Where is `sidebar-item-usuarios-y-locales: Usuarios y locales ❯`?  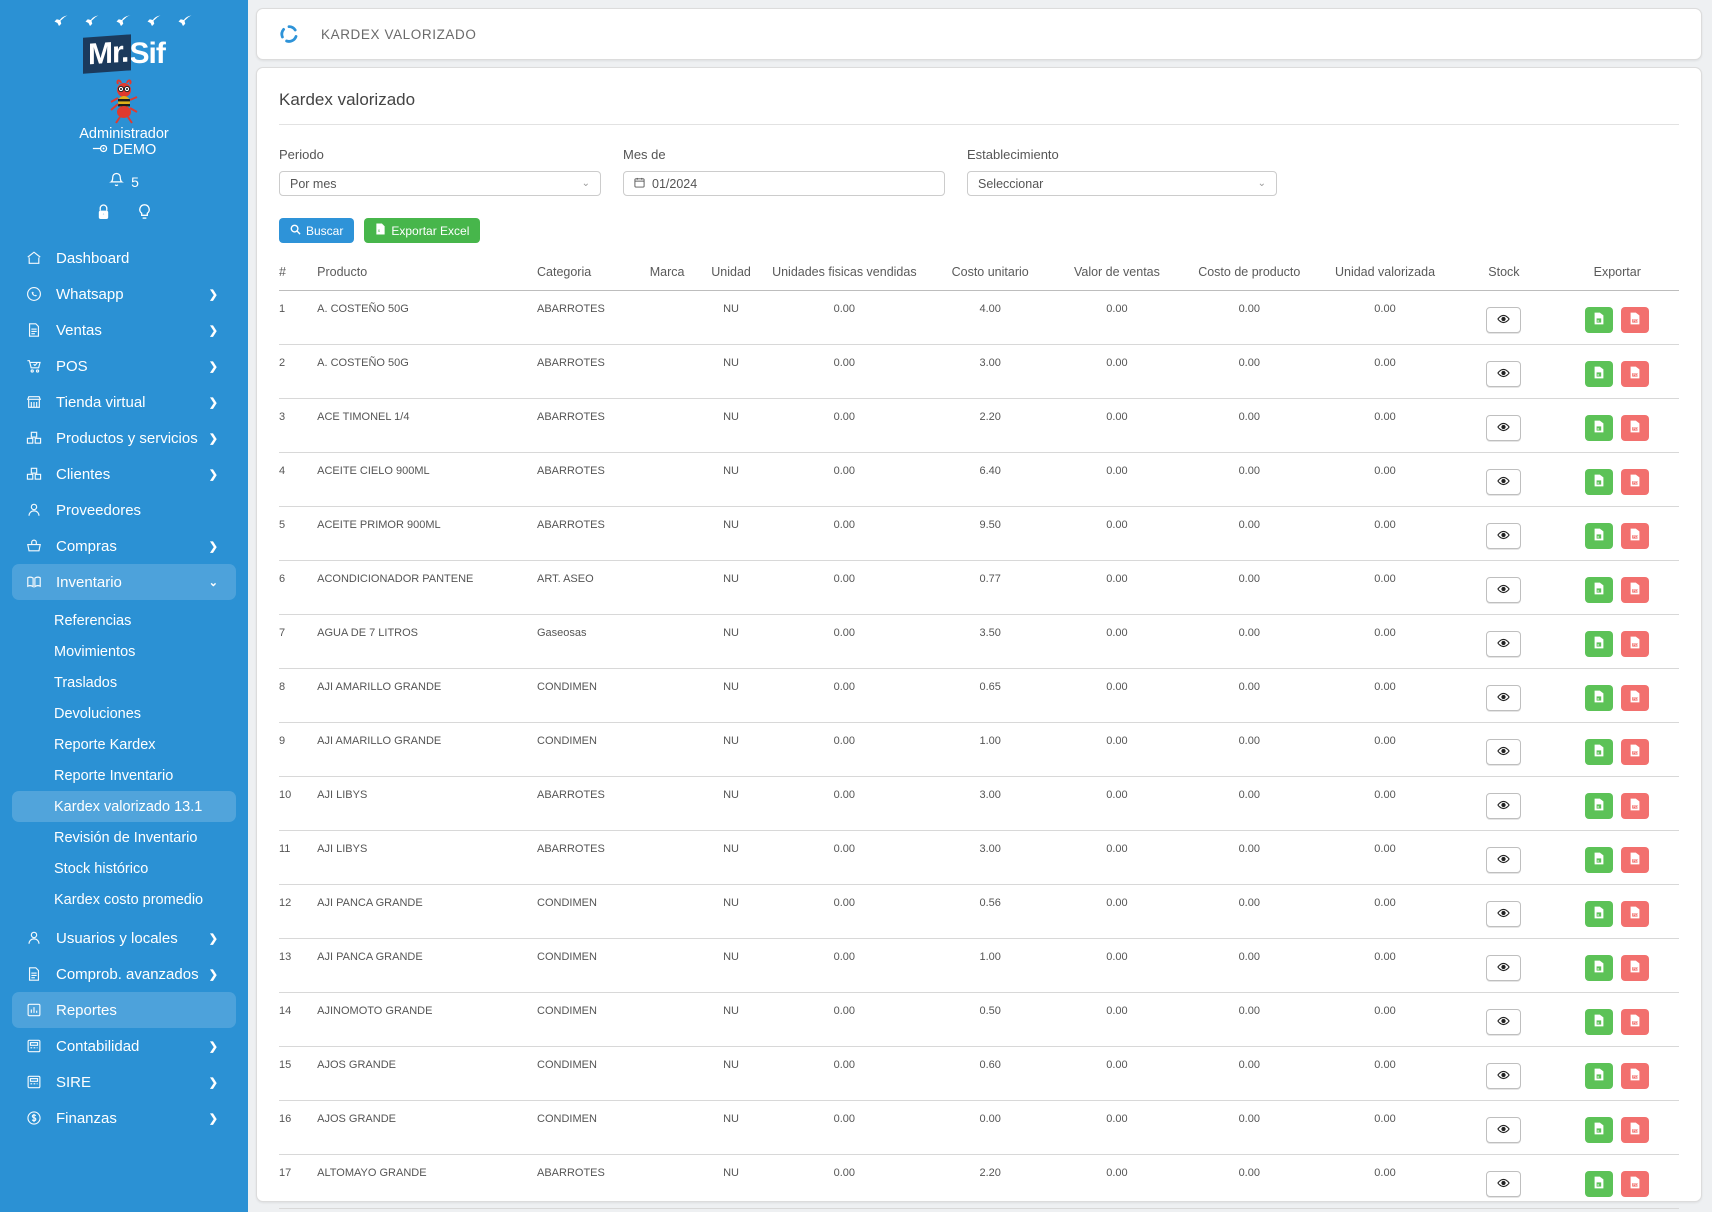
sidebar-item-usuarios-y-locales: Usuarios y locales ❯ is located at coordinates (124, 938).